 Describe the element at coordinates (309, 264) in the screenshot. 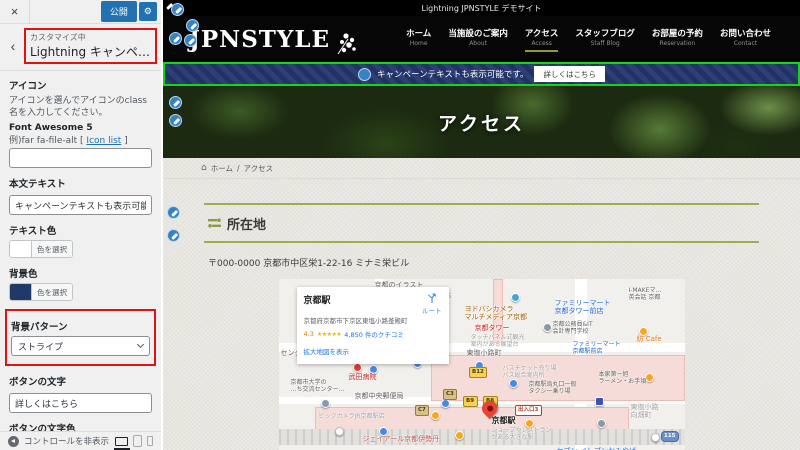

I see `address-text: 〒000-0000 京都市中区栄1-22-16 ミナミ栄ビル` at that location.